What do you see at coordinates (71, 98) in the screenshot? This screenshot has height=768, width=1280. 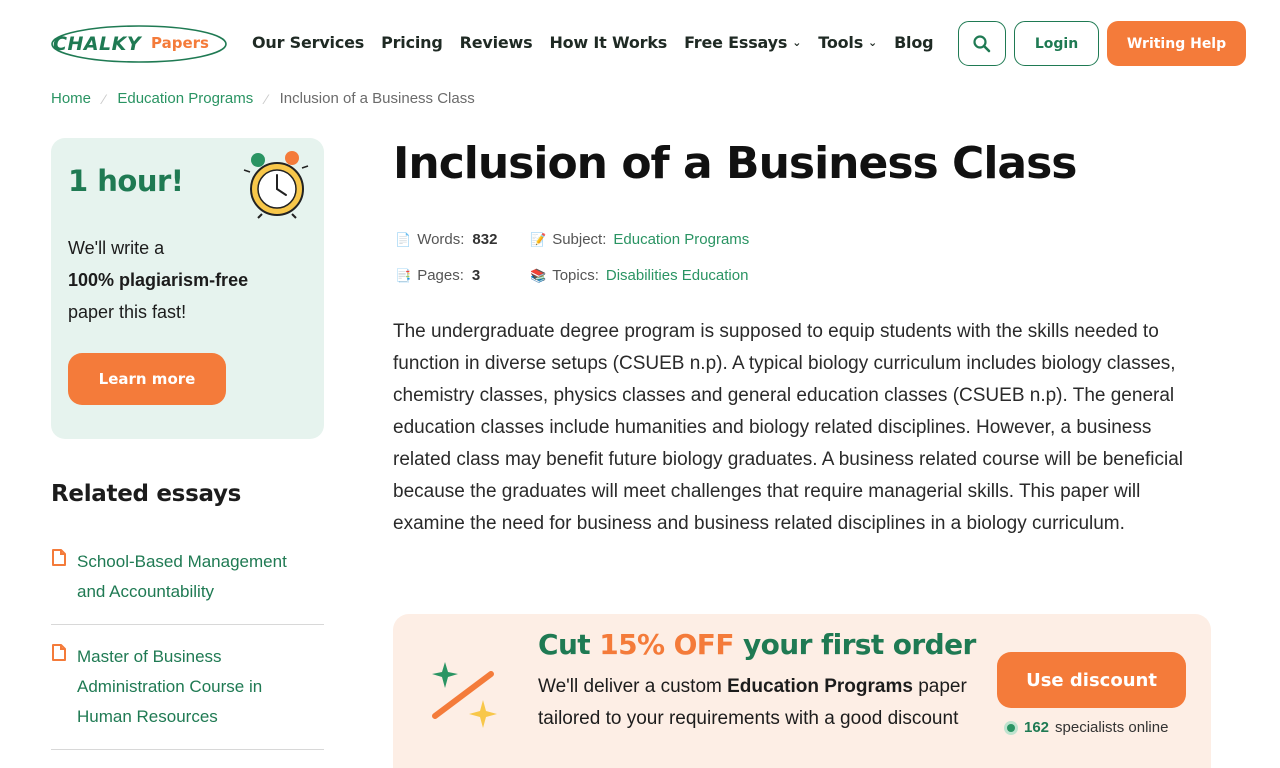 I see `breadcrumb-home: Home` at bounding box center [71, 98].